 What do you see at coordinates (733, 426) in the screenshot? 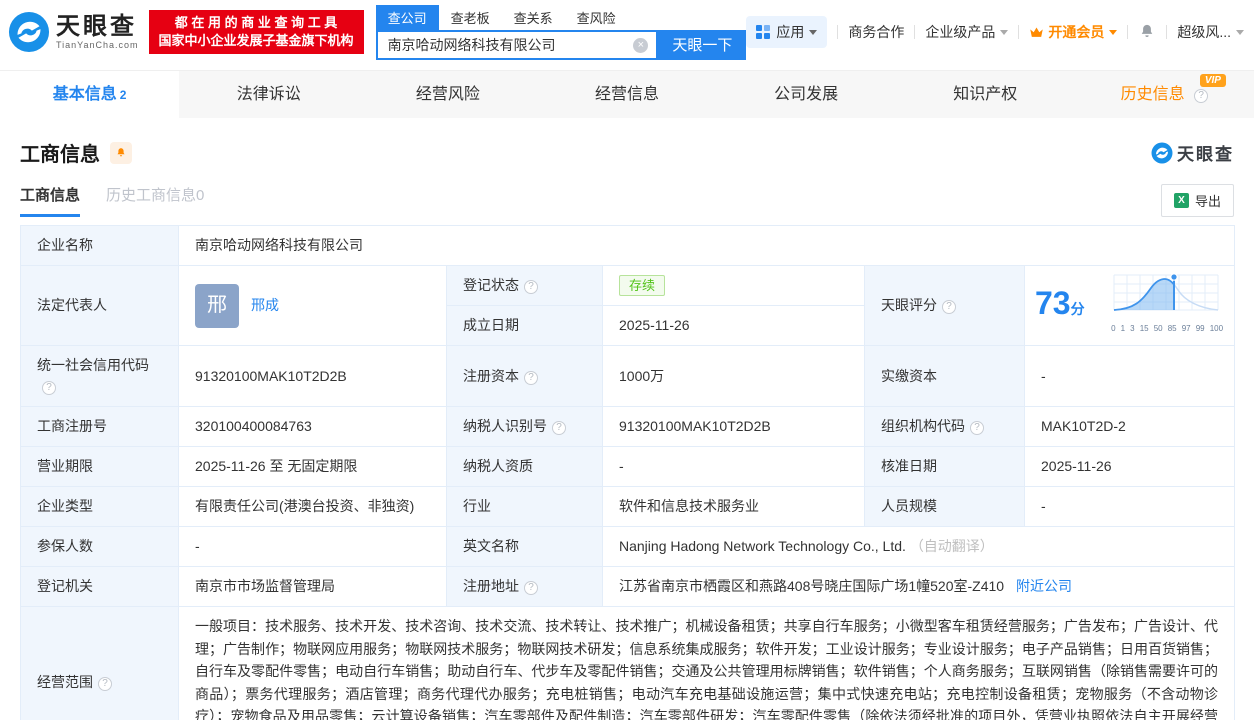
I see `taxpayer-id-value: 91320100MAK10T2D2B` at bounding box center [733, 426].